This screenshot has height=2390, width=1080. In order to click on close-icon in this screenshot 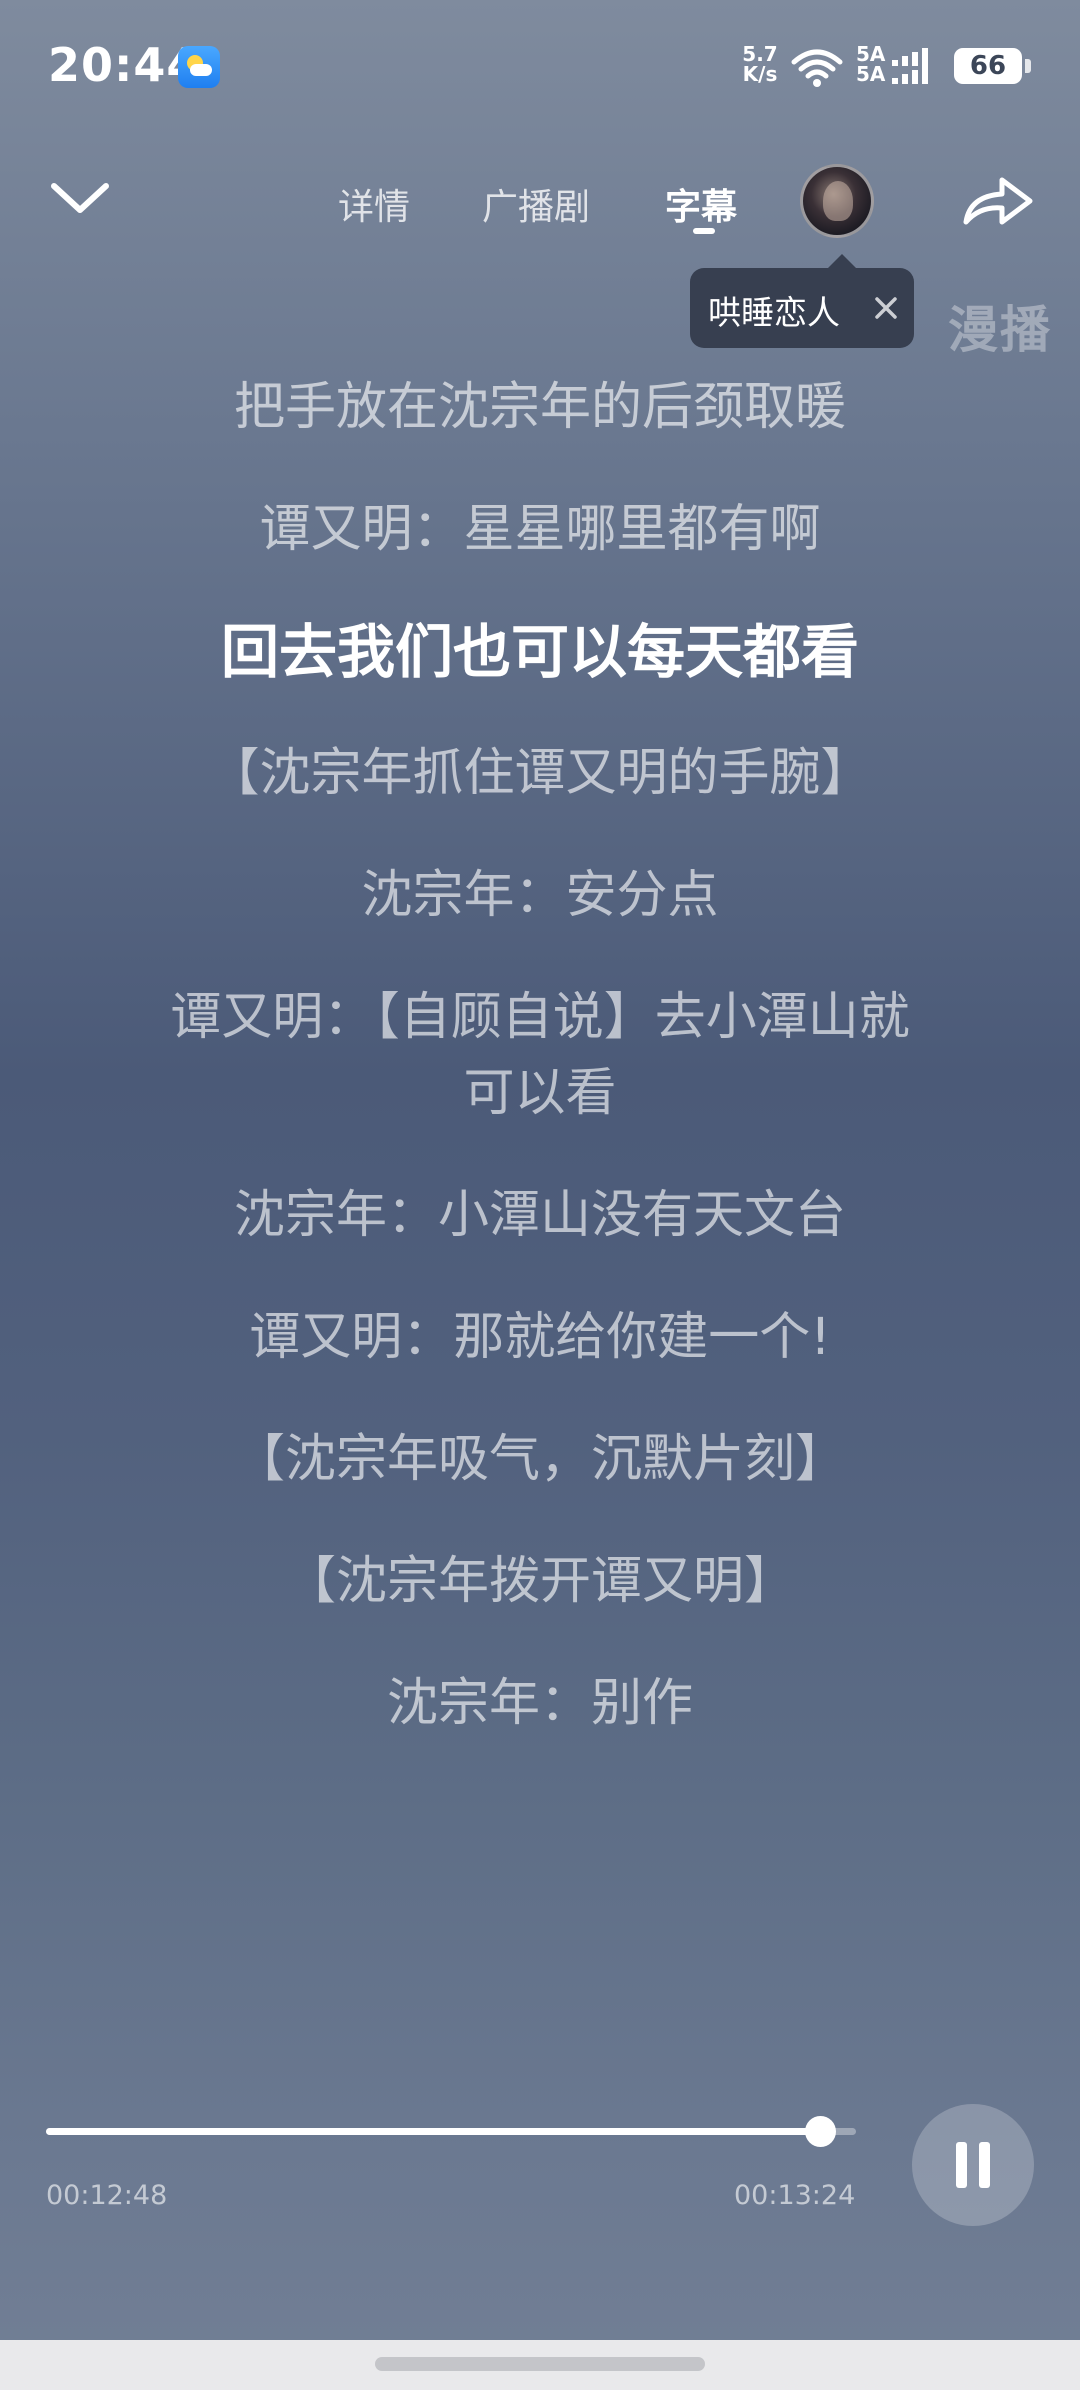, I will do `click(886, 308)`.